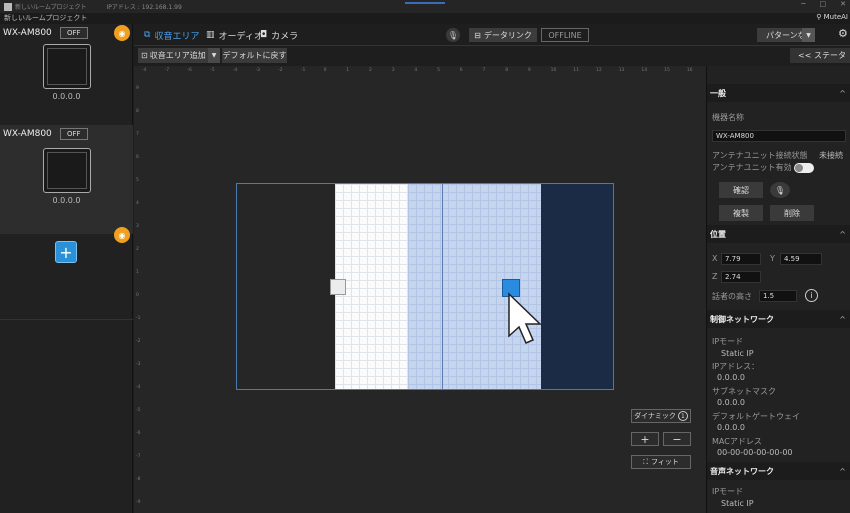 This screenshot has width=850, height=513. What do you see at coordinates (778, 471) in the screenshot?
I see `audio-network-section-header: 音声ネットワーク ^` at bounding box center [778, 471].